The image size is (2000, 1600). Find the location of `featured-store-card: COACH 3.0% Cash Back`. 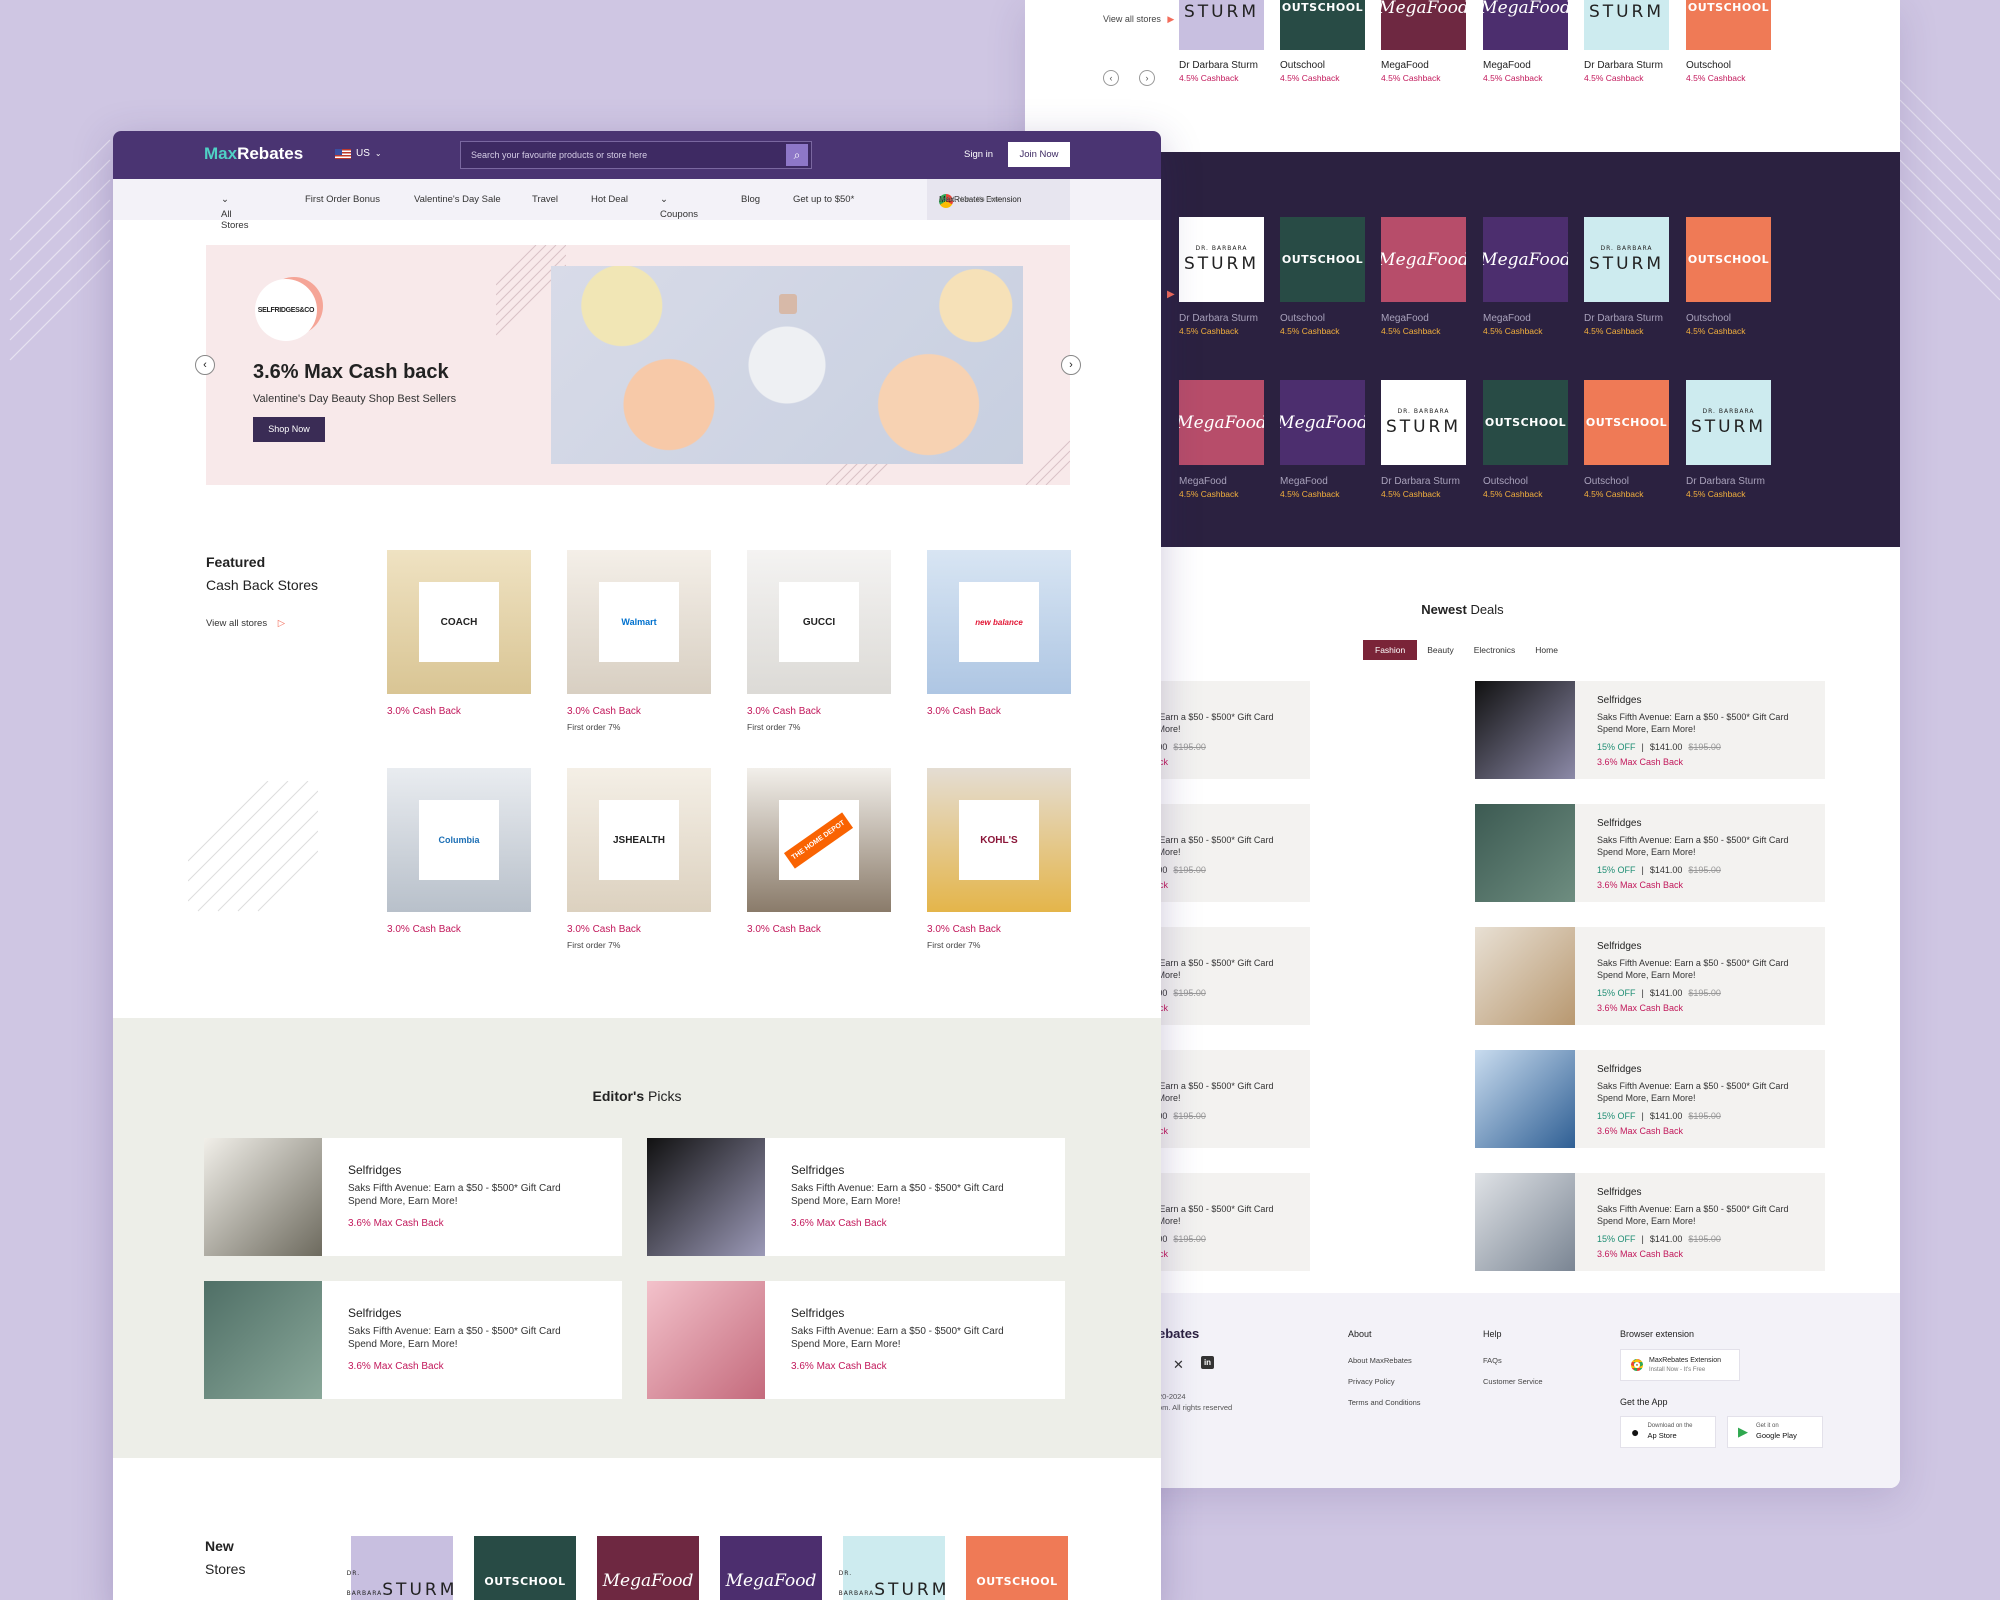

featured-store-card: COACH 3.0% Cash Back is located at coordinates (459, 636).